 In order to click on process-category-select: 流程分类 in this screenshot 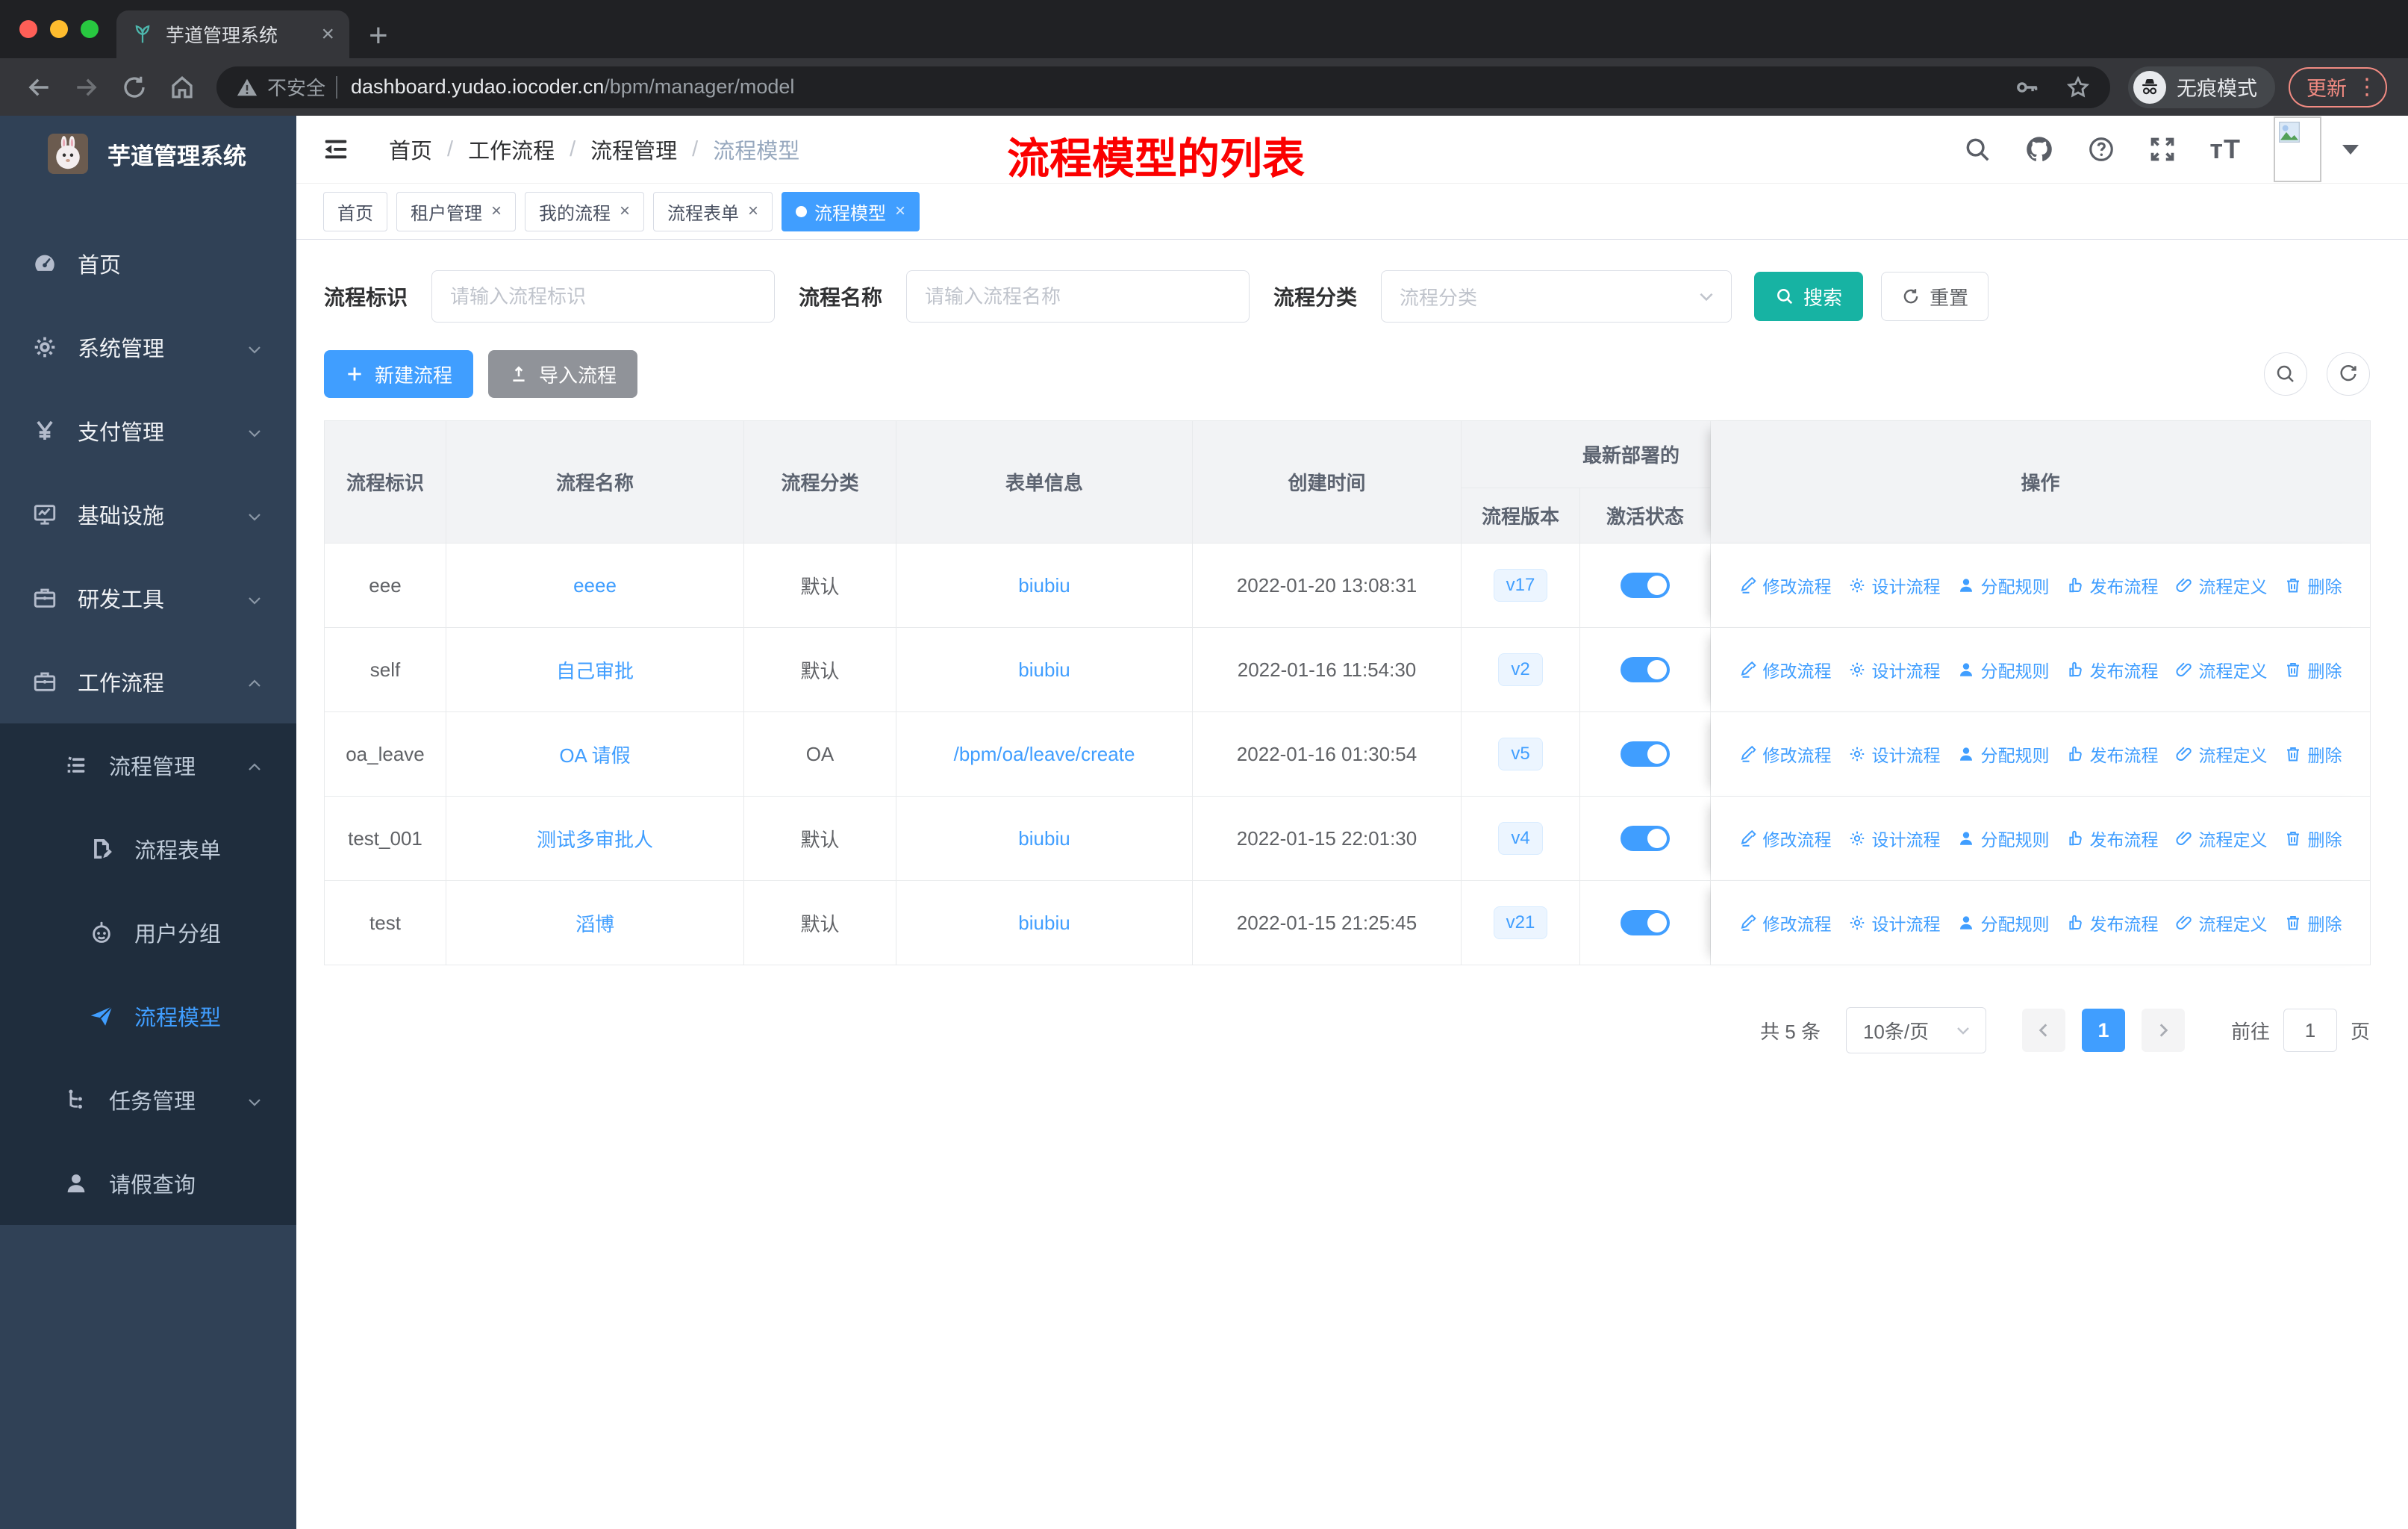, I will do `click(1556, 297)`.